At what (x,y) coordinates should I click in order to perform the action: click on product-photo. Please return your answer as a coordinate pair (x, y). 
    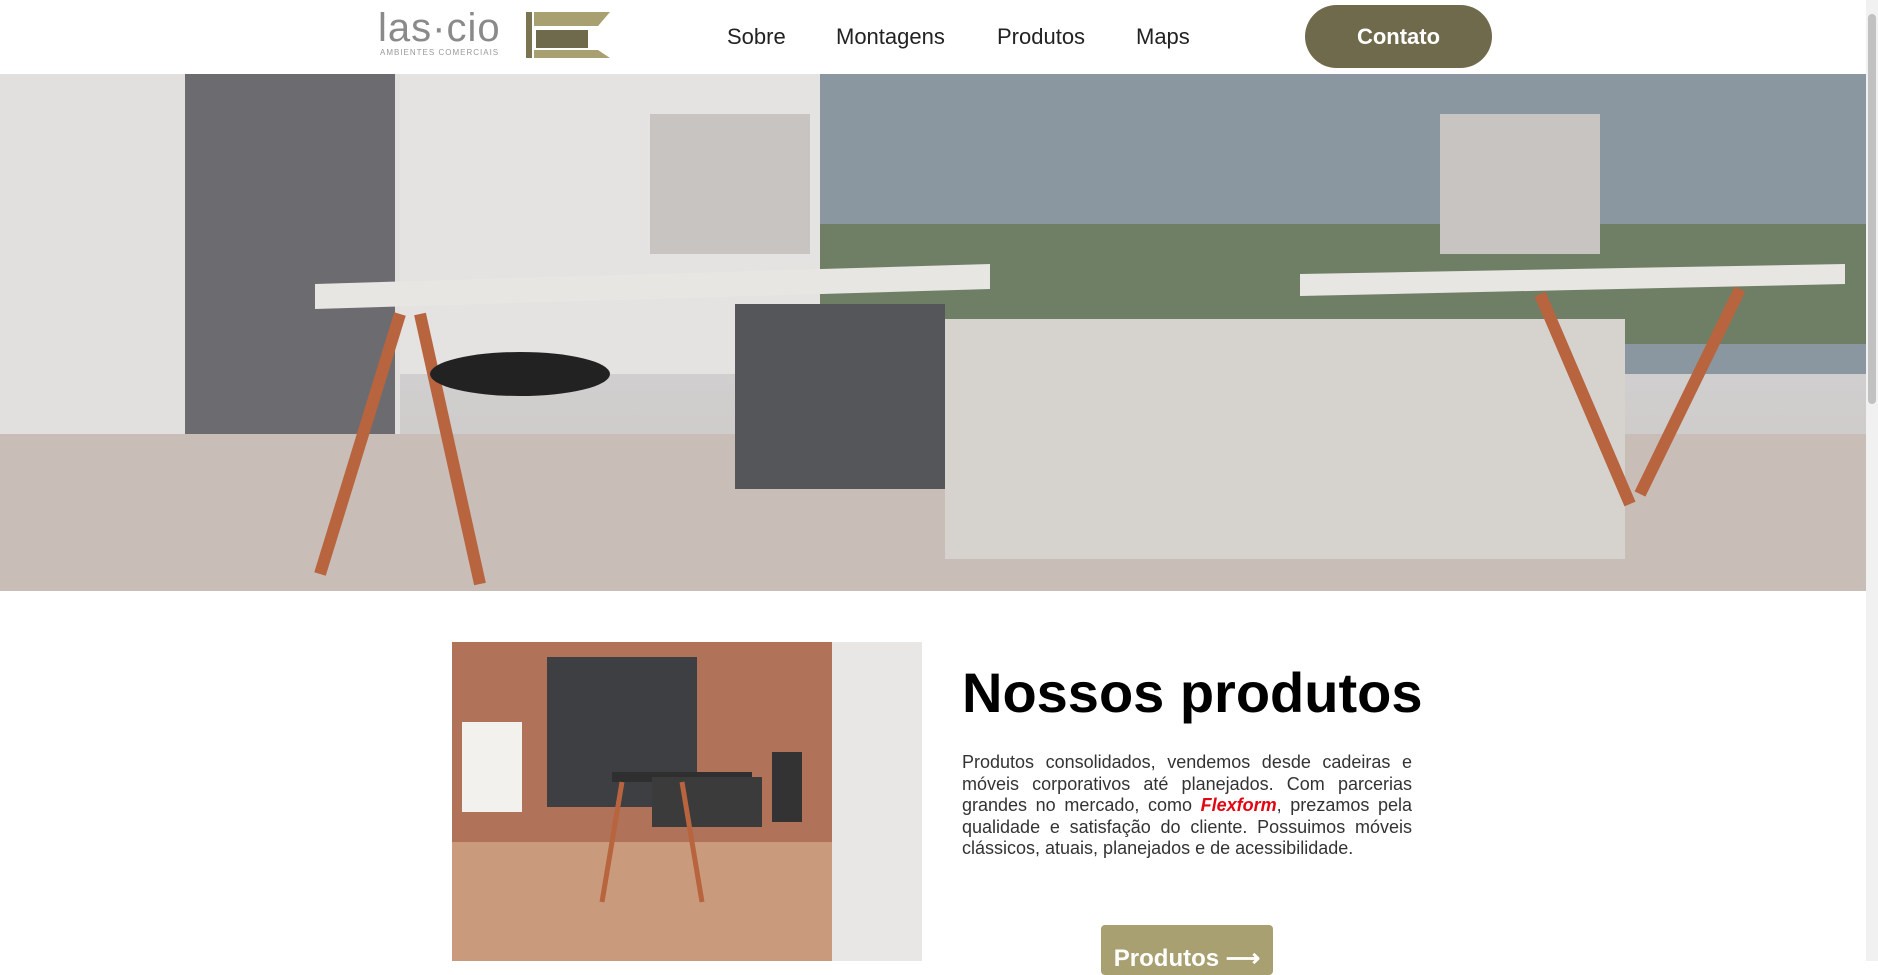
    Looking at the image, I should click on (687, 801).